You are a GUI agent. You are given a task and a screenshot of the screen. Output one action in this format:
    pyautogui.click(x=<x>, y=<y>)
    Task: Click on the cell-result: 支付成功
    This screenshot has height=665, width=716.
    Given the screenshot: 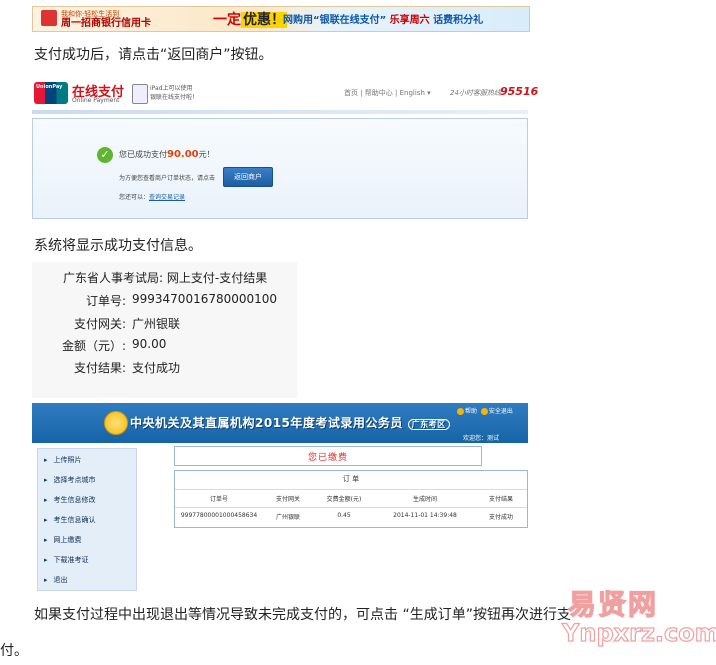 What is the action you would take?
    pyautogui.click(x=500, y=517)
    